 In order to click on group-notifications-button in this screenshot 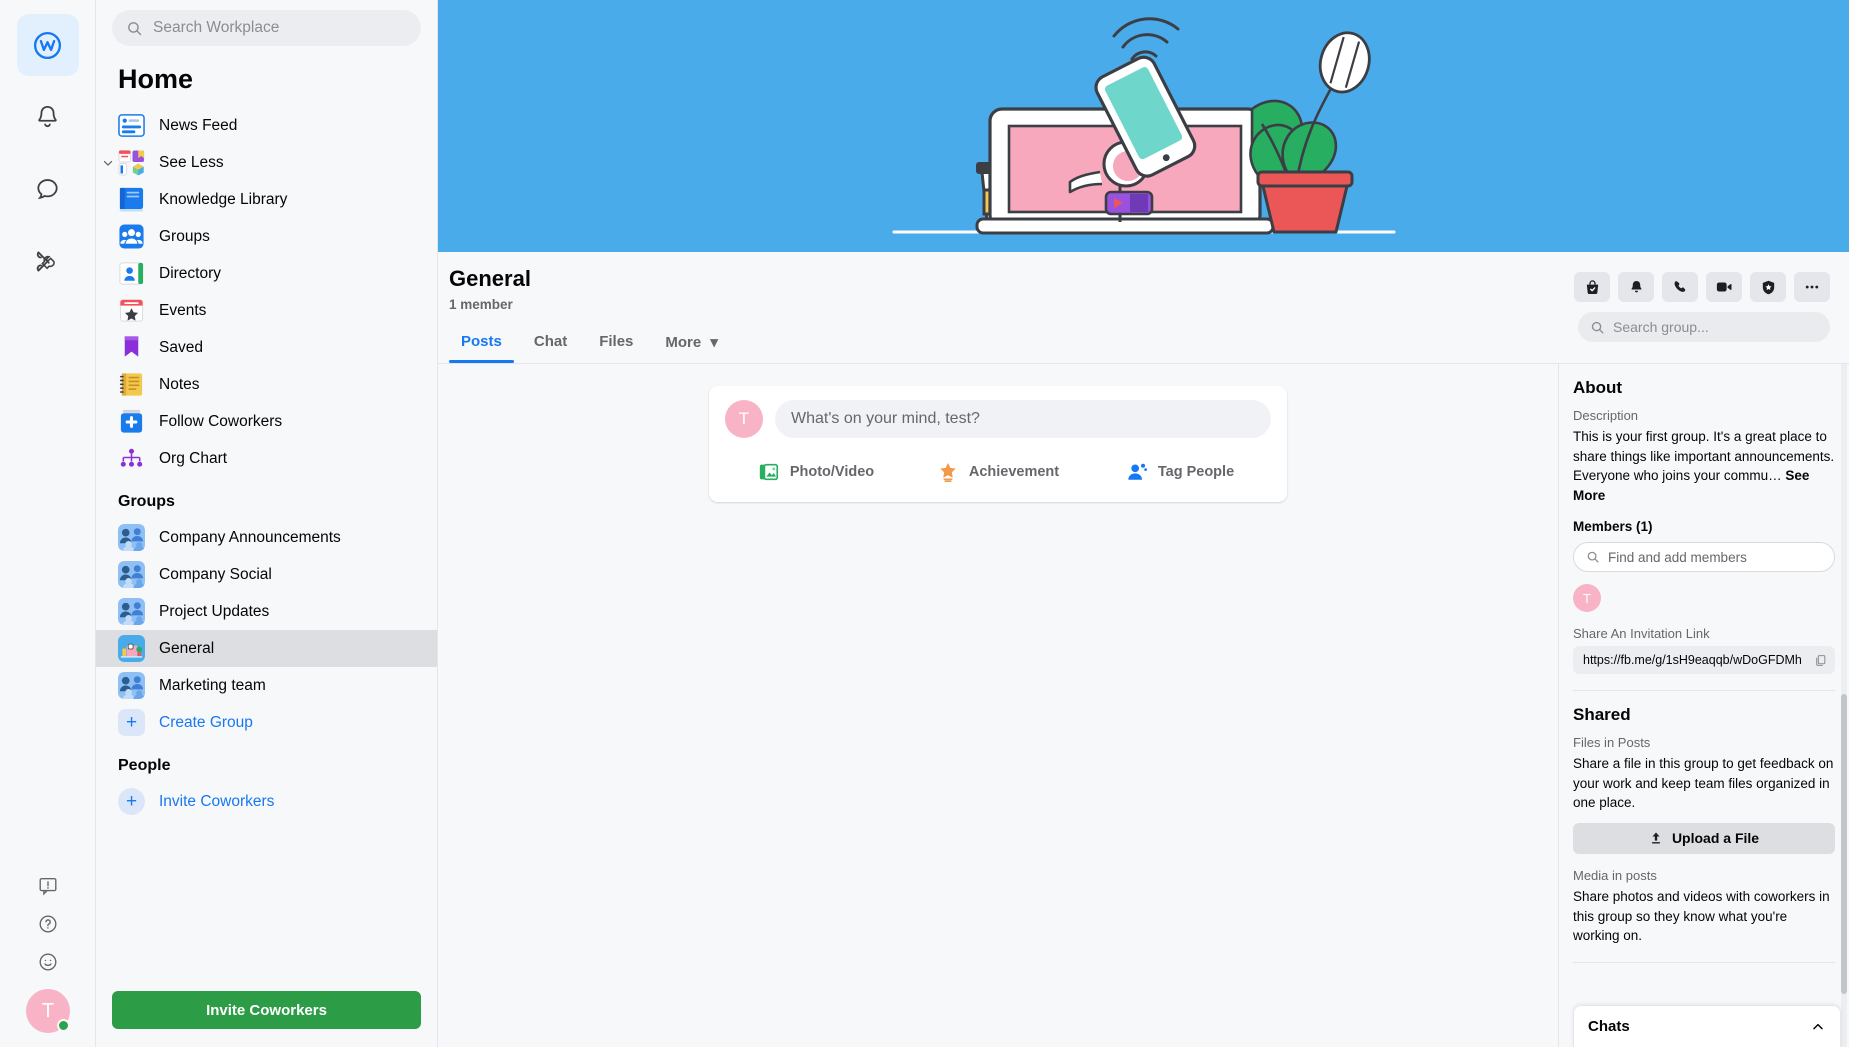, I will do `click(1636, 287)`.